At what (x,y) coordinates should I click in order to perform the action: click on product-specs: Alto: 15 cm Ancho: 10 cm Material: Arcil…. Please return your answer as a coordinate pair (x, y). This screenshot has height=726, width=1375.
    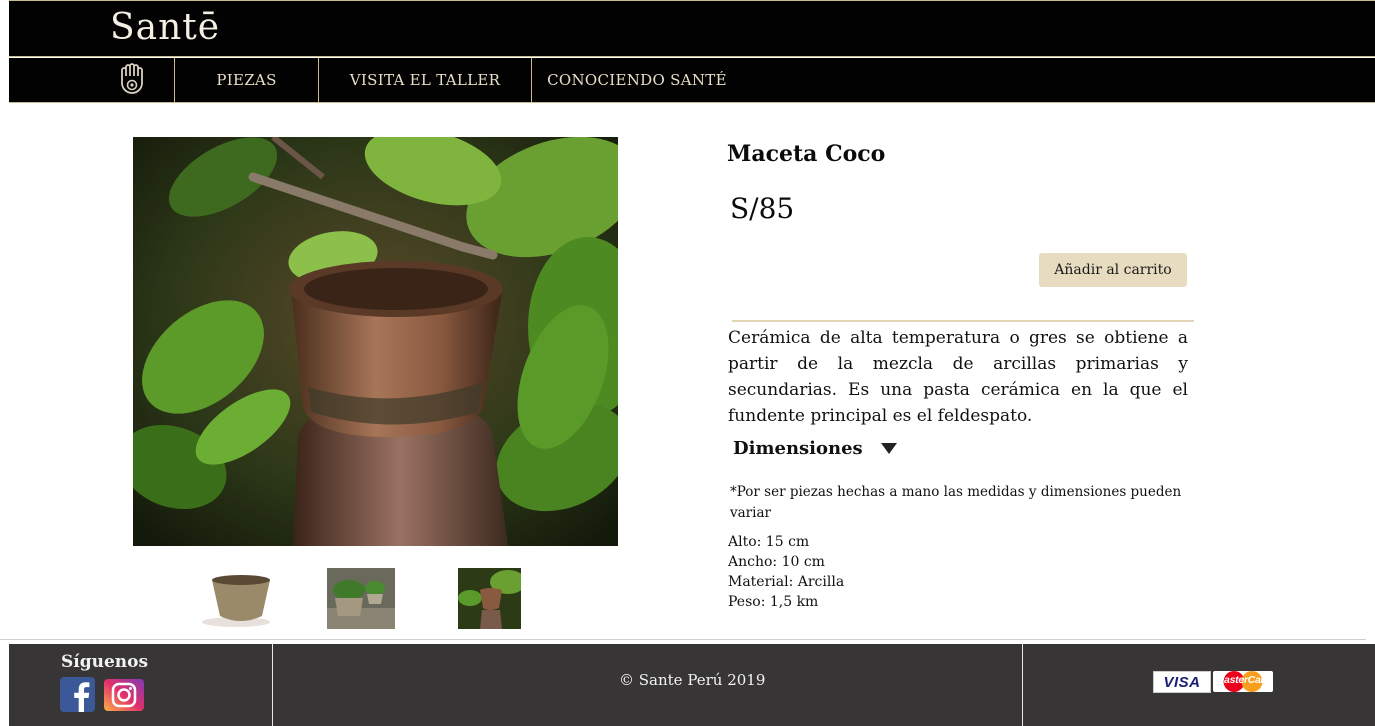
    Looking at the image, I should click on (786, 572).